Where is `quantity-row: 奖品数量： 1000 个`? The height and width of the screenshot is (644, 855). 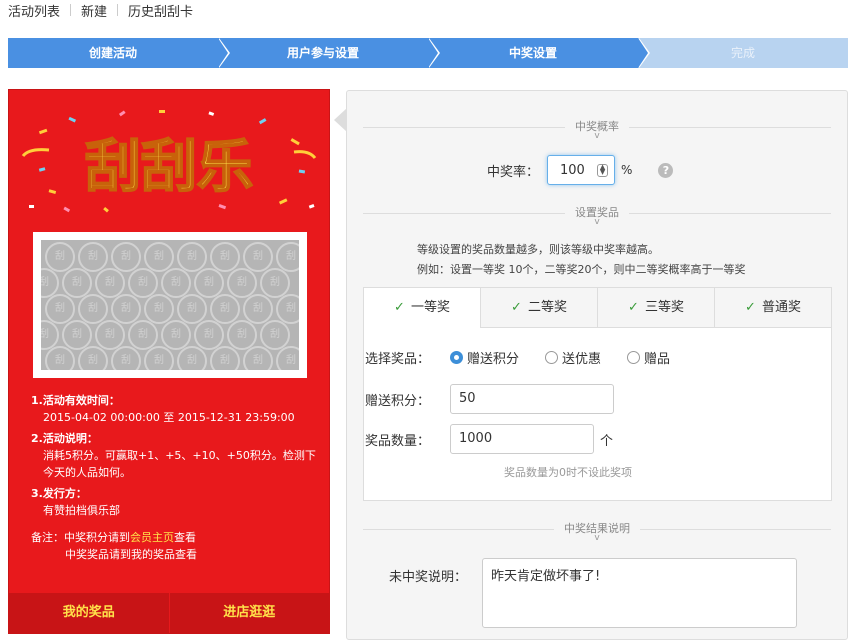
quantity-row: 奖品数量： 1000 个 is located at coordinates (461, 439).